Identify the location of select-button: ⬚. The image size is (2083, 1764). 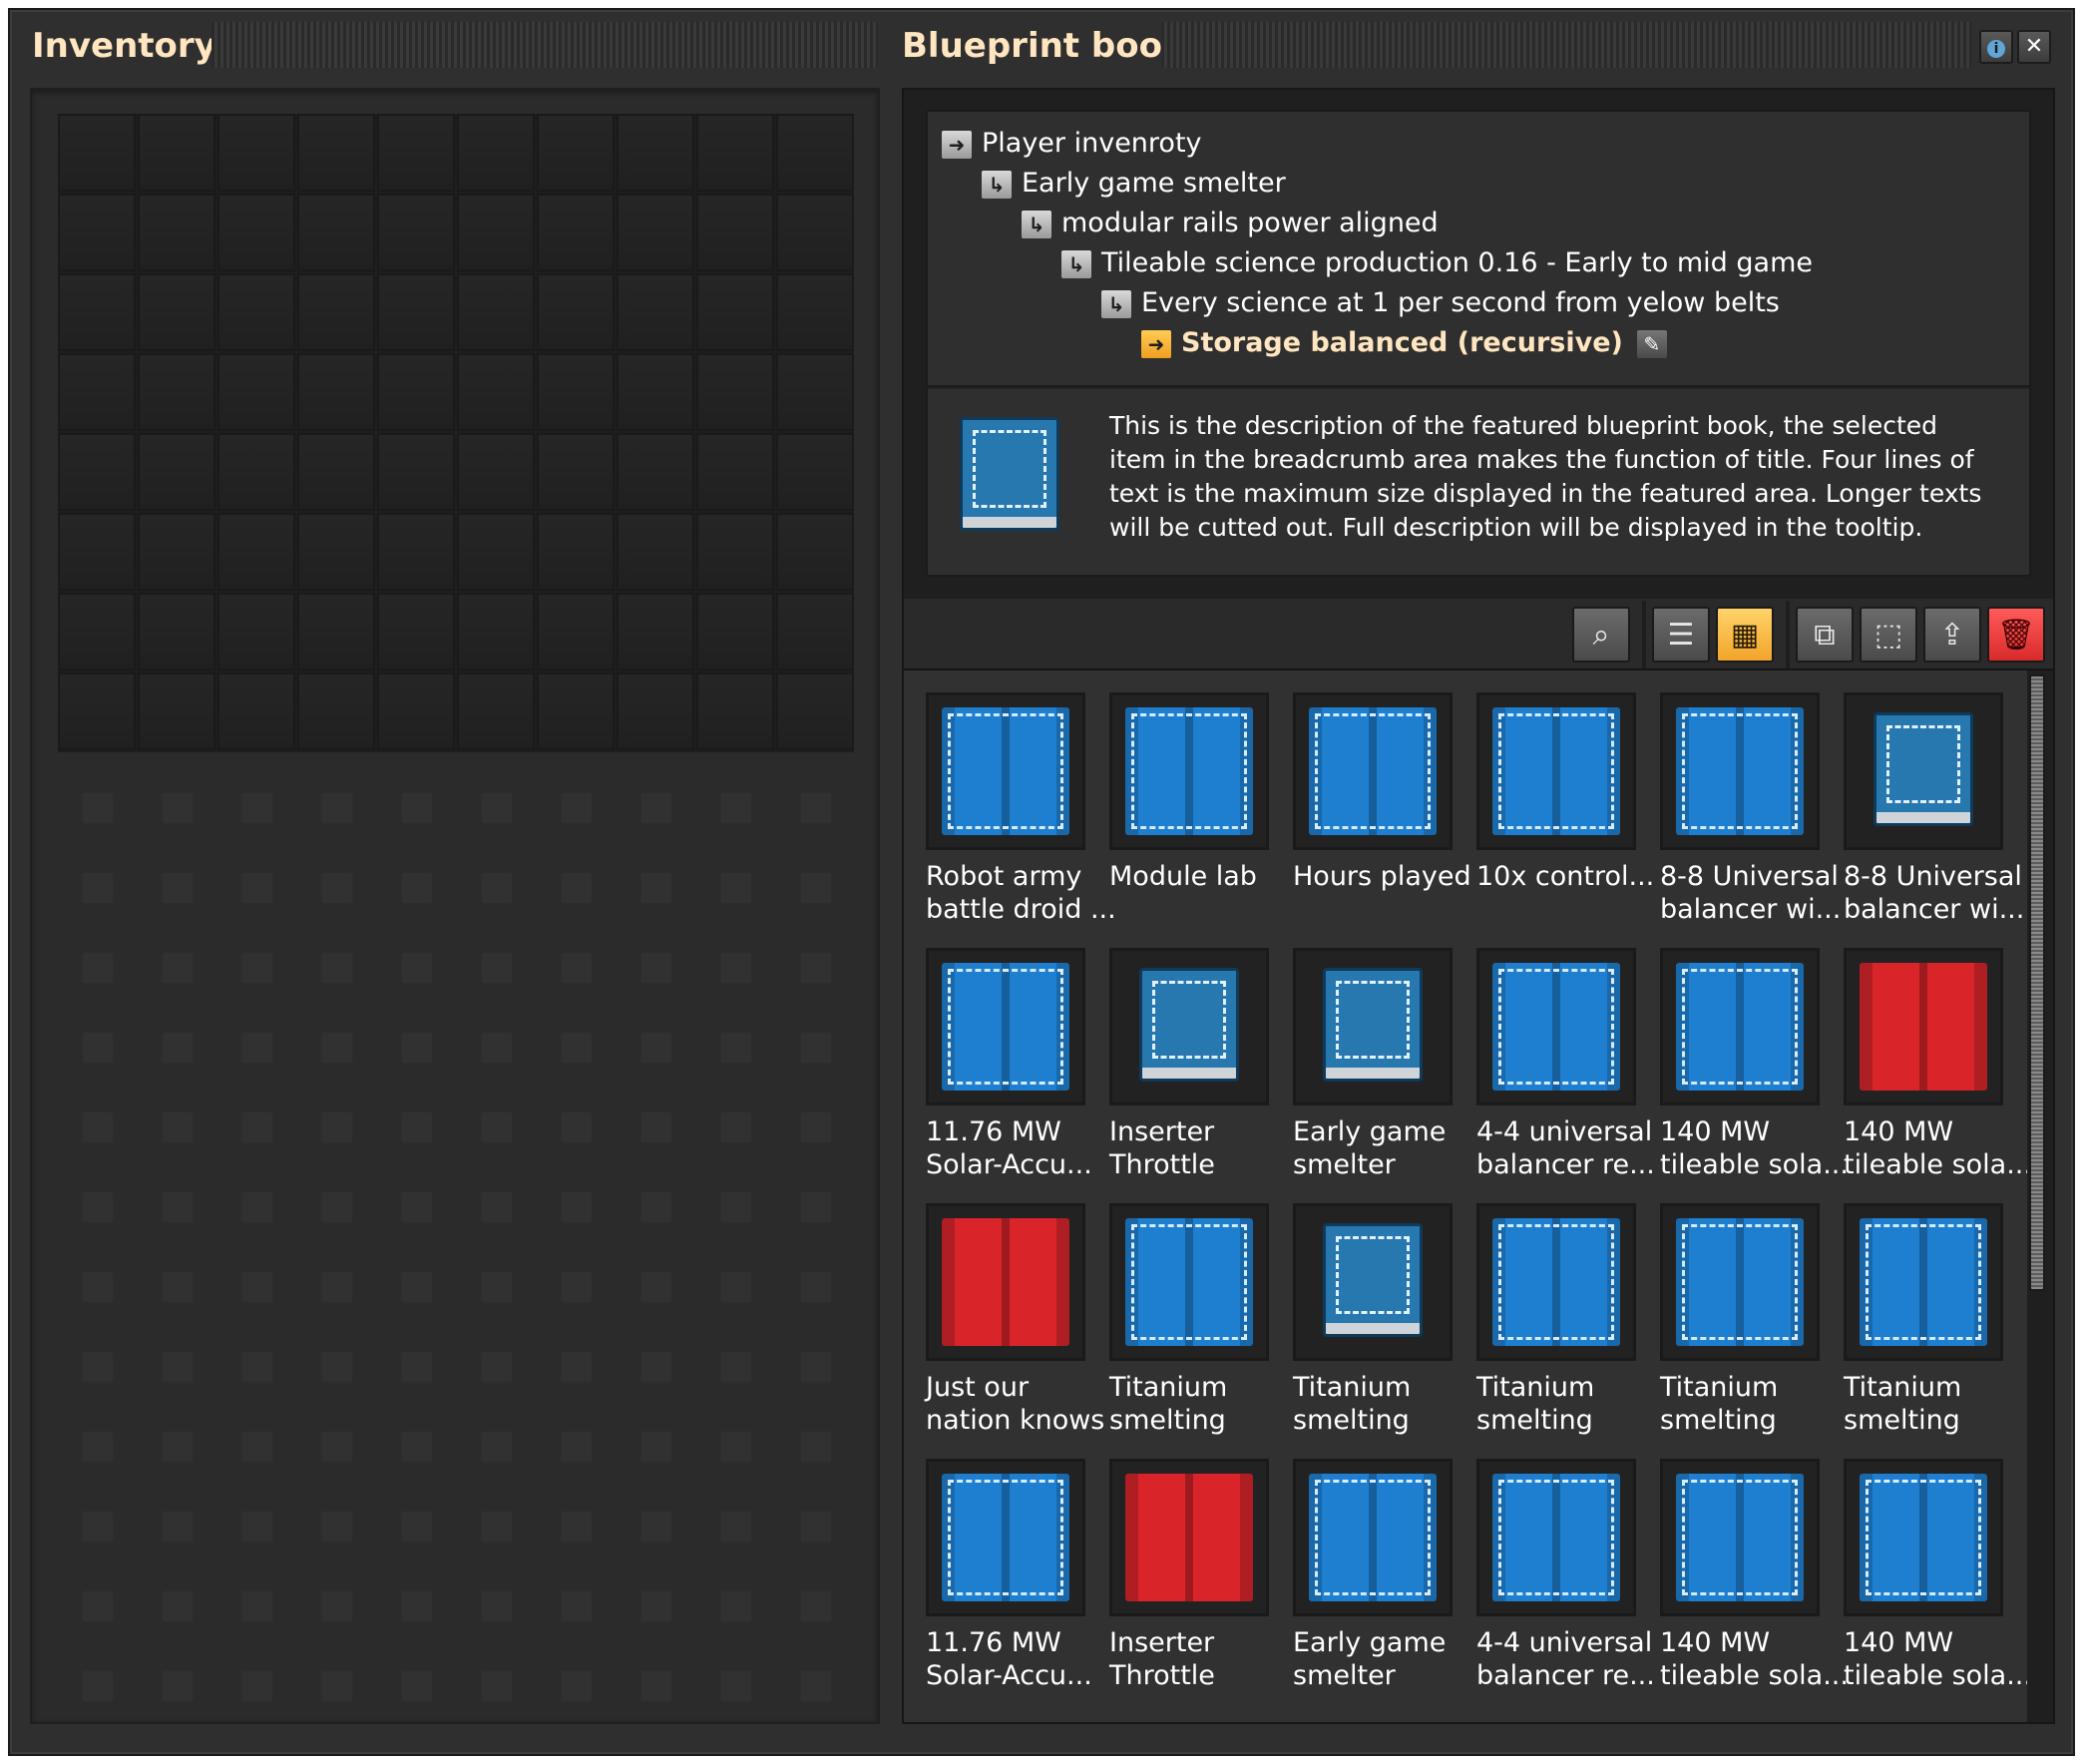
(1889, 634).